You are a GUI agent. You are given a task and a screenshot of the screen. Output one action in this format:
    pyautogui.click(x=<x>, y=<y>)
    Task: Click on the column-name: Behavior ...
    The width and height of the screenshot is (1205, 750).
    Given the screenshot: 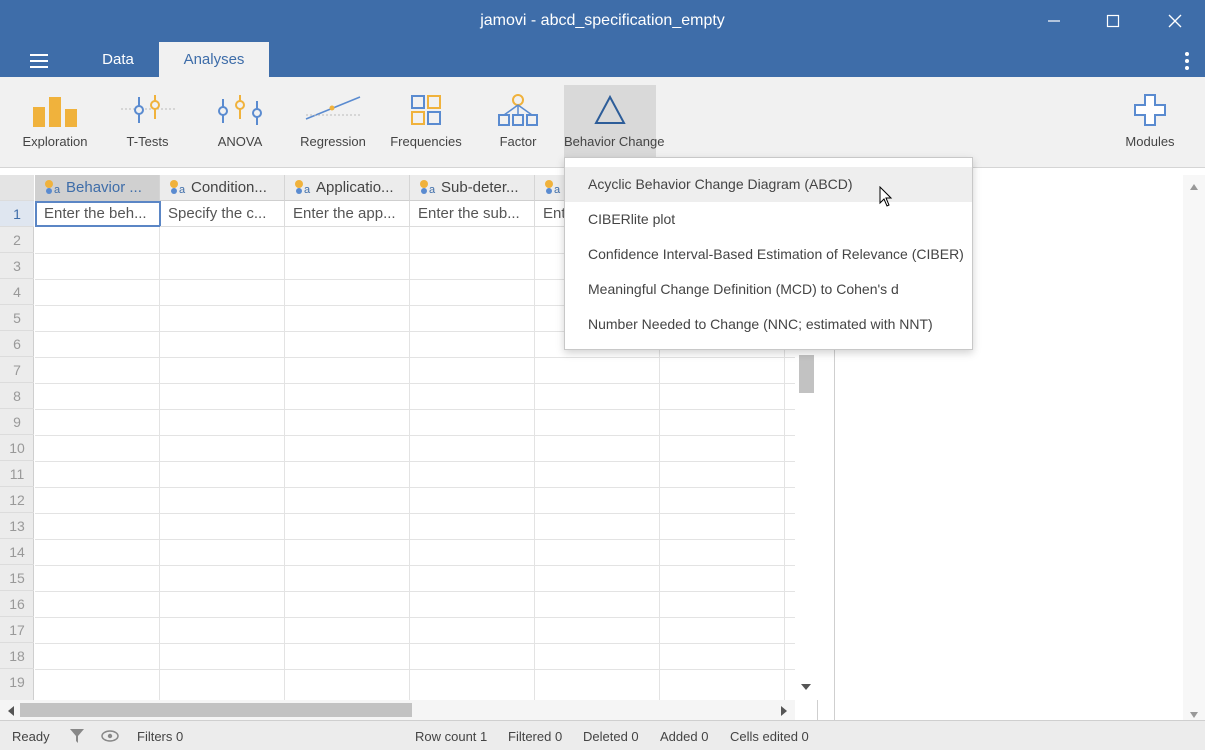 What is the action you would take?
    pyautogui.click(x=104, y=187)
    